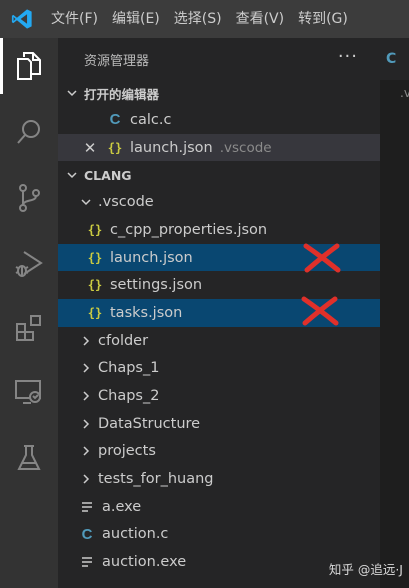 The height and width of the screenshot is (588, 409). Describe the element at coordinates (391, 59) in the screenshot. I see `editor-tab-c-icon: C` at that location.